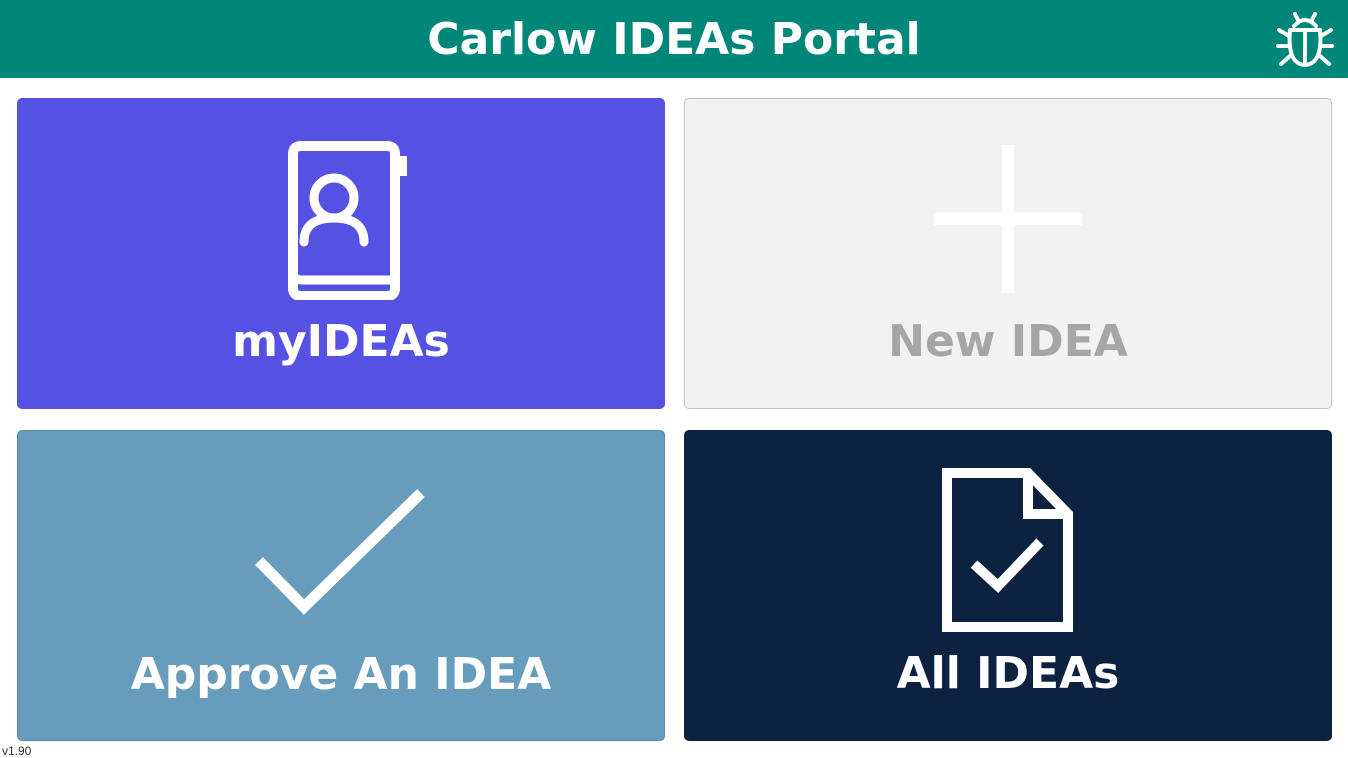 This screenshot has width=1348, height=758. What do you see at coordinates (341, 674) in the screenshot?
I see `approve-idea-label: Approve An IDEA` at bounding box center [341, 674].